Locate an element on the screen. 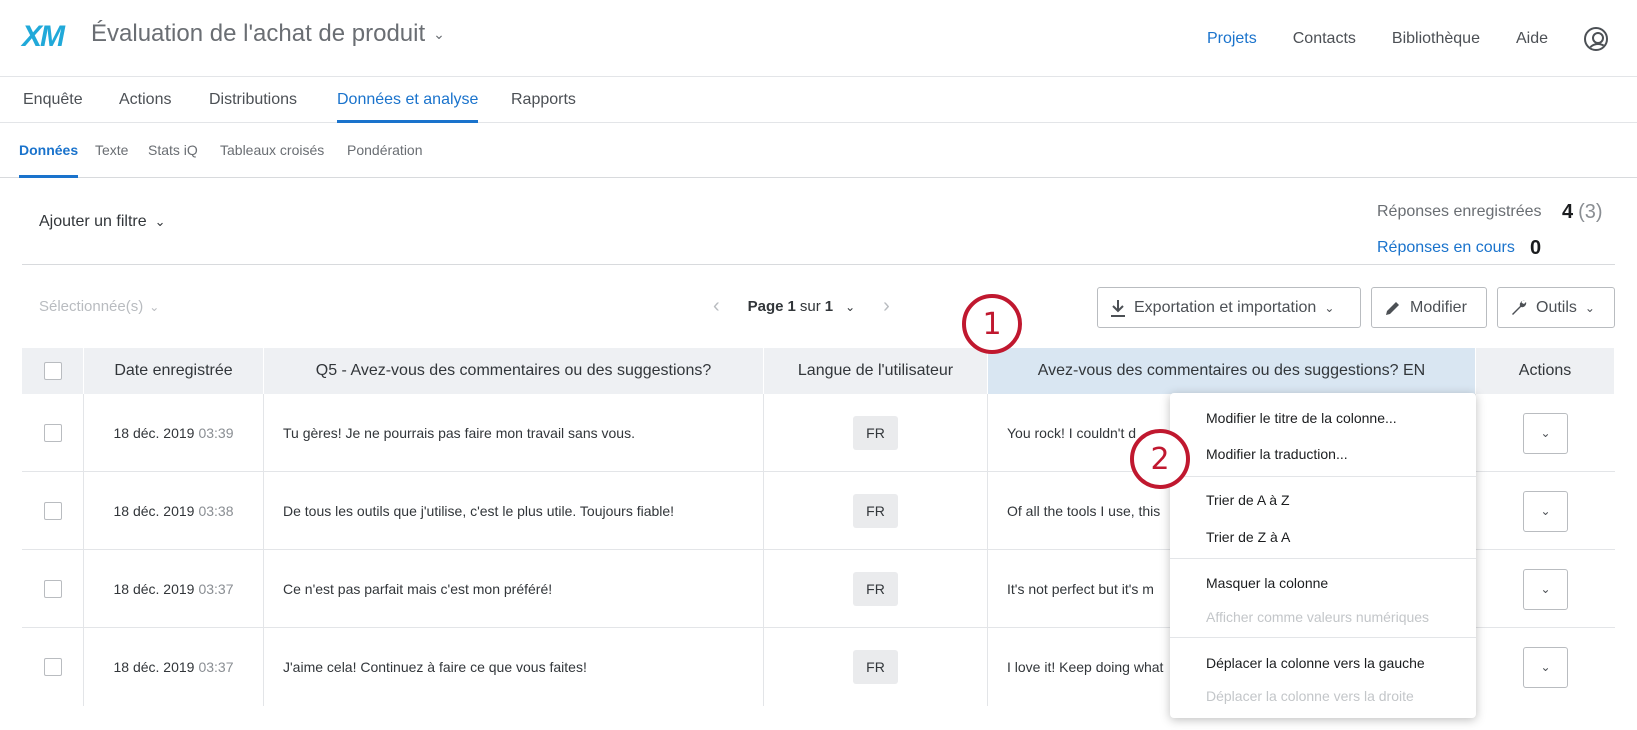  user-account-icon is located at coordinates (1596, 38).